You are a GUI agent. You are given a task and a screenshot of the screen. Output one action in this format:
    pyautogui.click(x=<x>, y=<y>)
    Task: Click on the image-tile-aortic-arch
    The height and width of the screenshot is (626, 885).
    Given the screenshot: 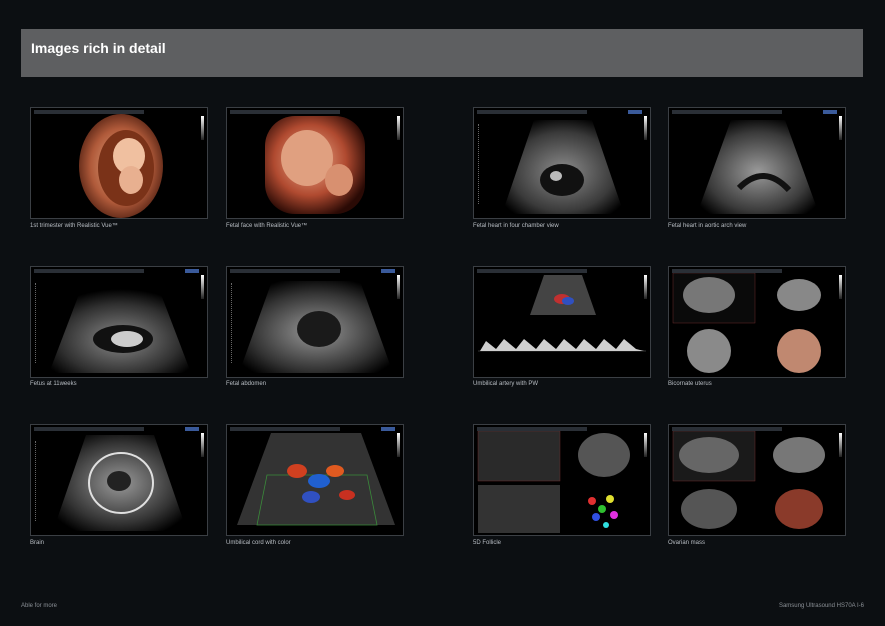 What is the action you would take?
    pyautogui.click(x=757, y=163)
    